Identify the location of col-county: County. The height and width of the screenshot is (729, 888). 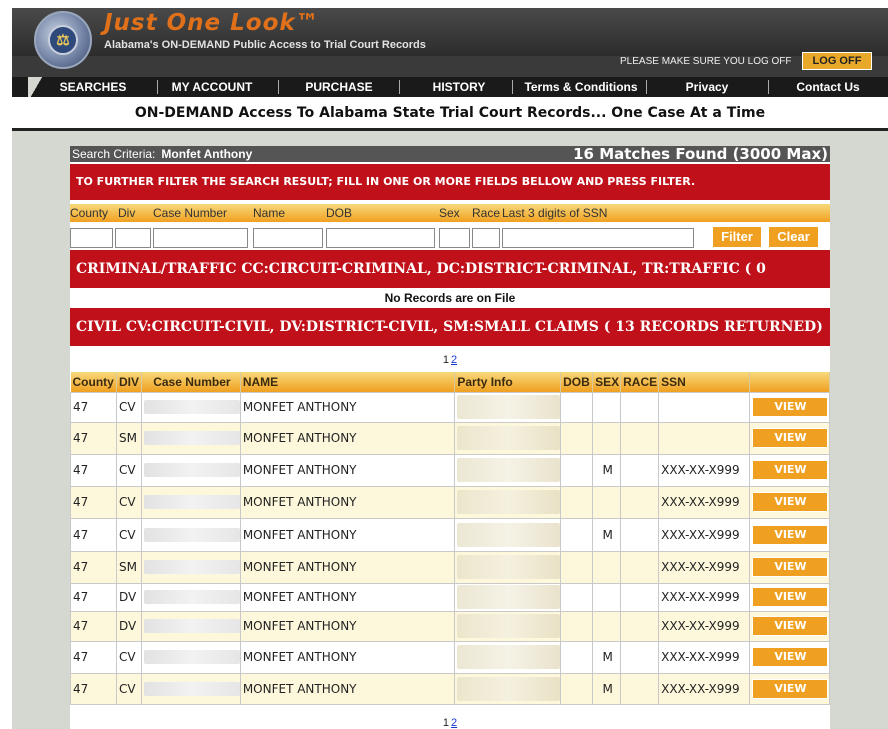
(93, 382).